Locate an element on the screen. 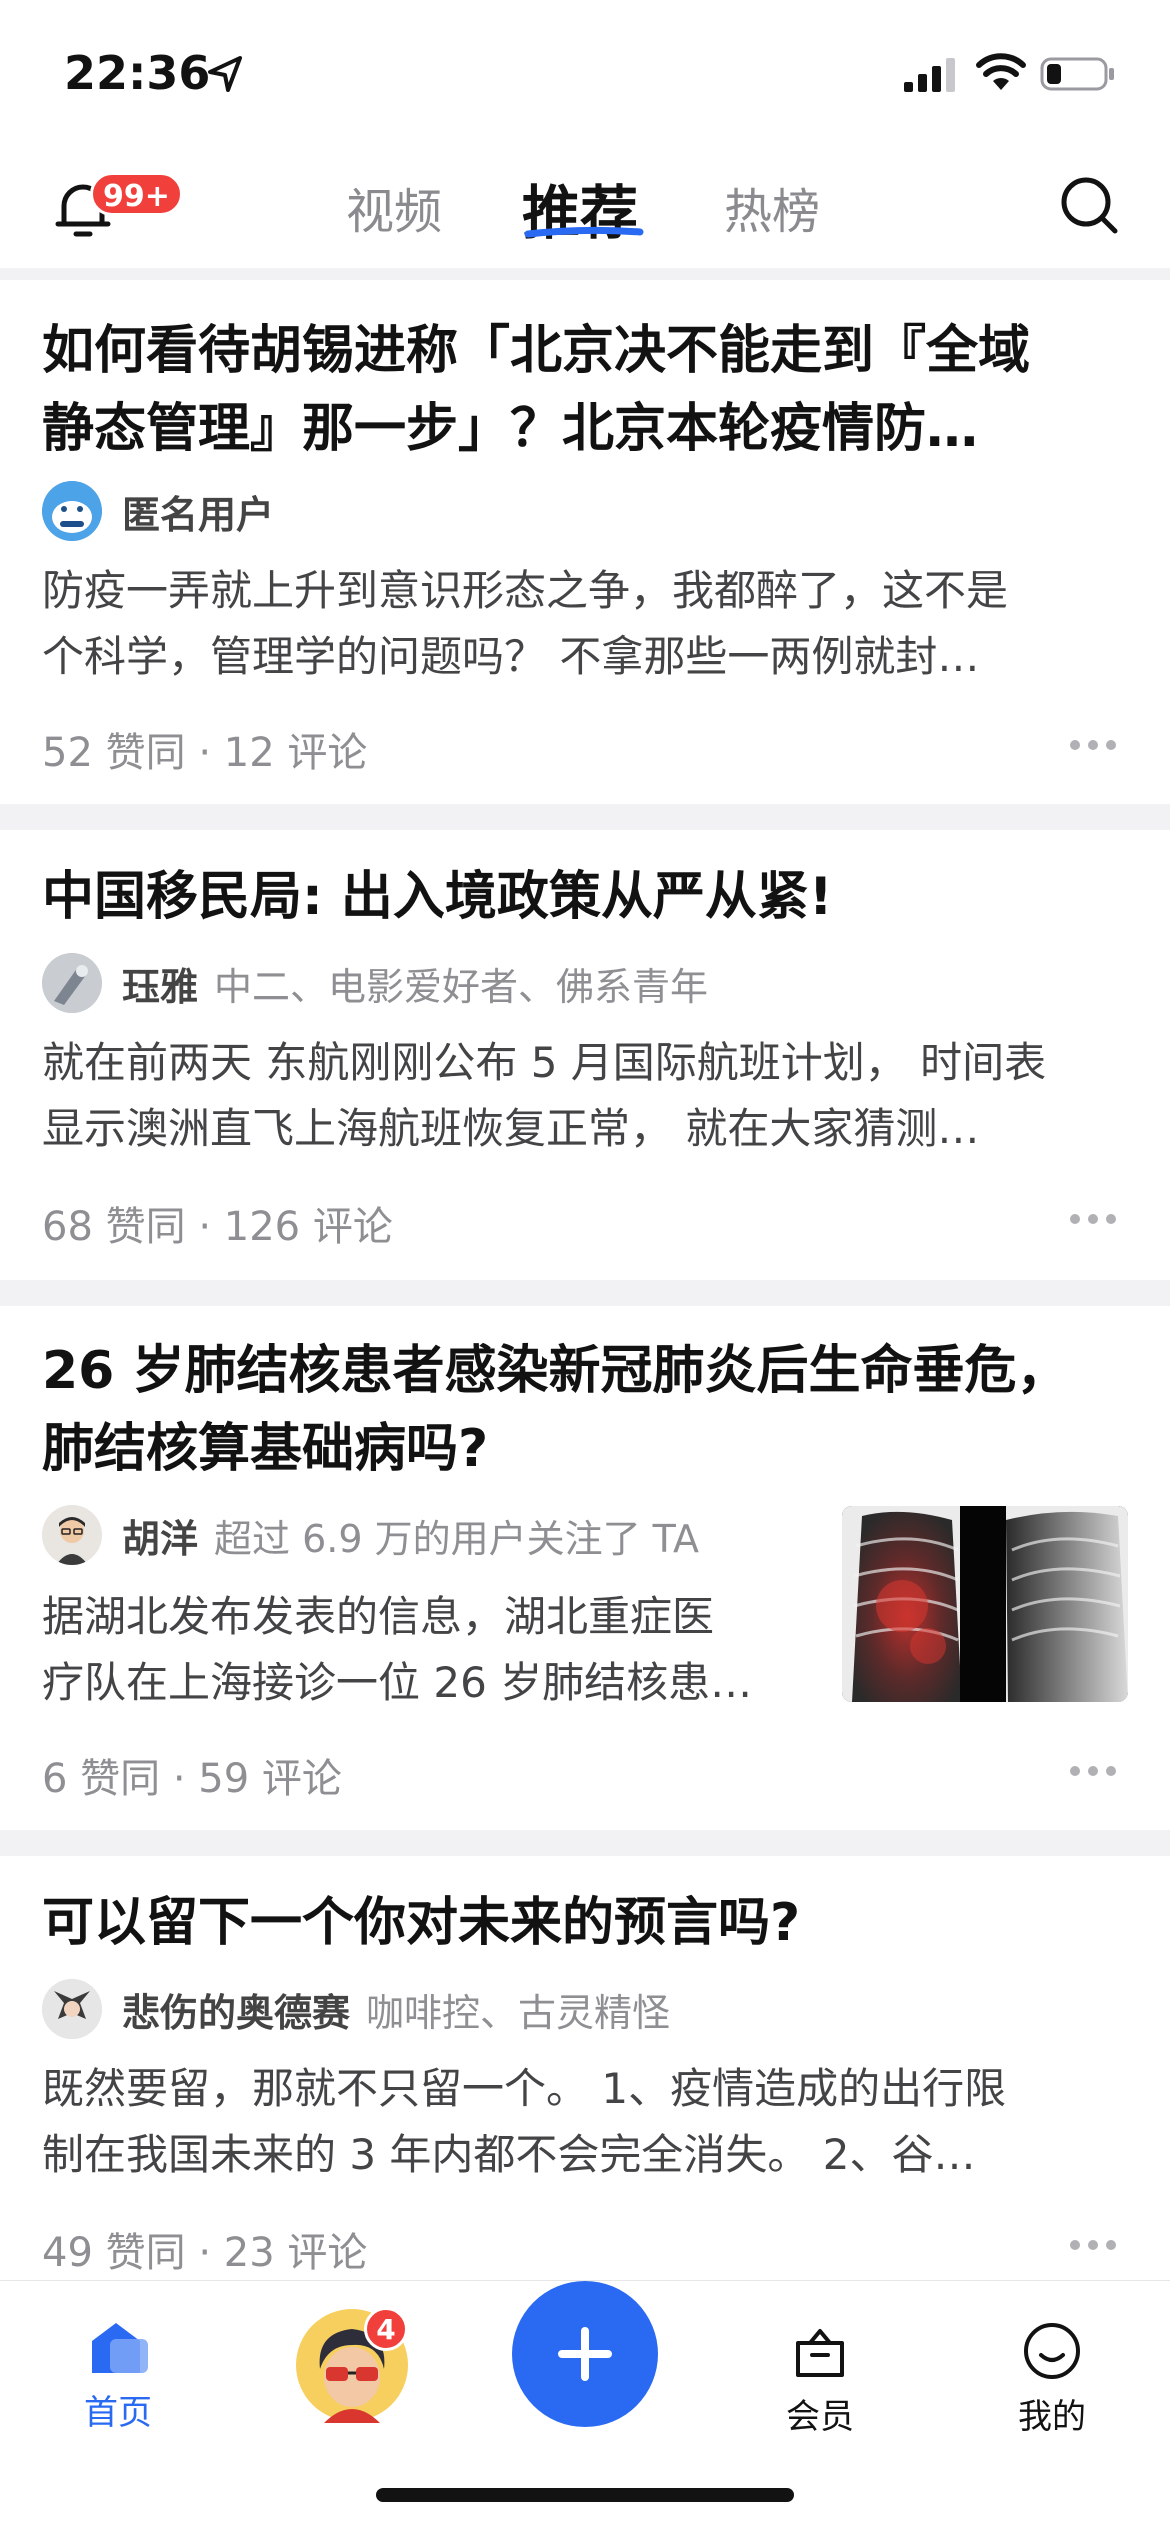 The height and width of the screenshot is (2532, 1170). card-title-line: 26 岁肺结核患者感染新冠肺炎后生命垂危， is located at coordinates (555, 1371).